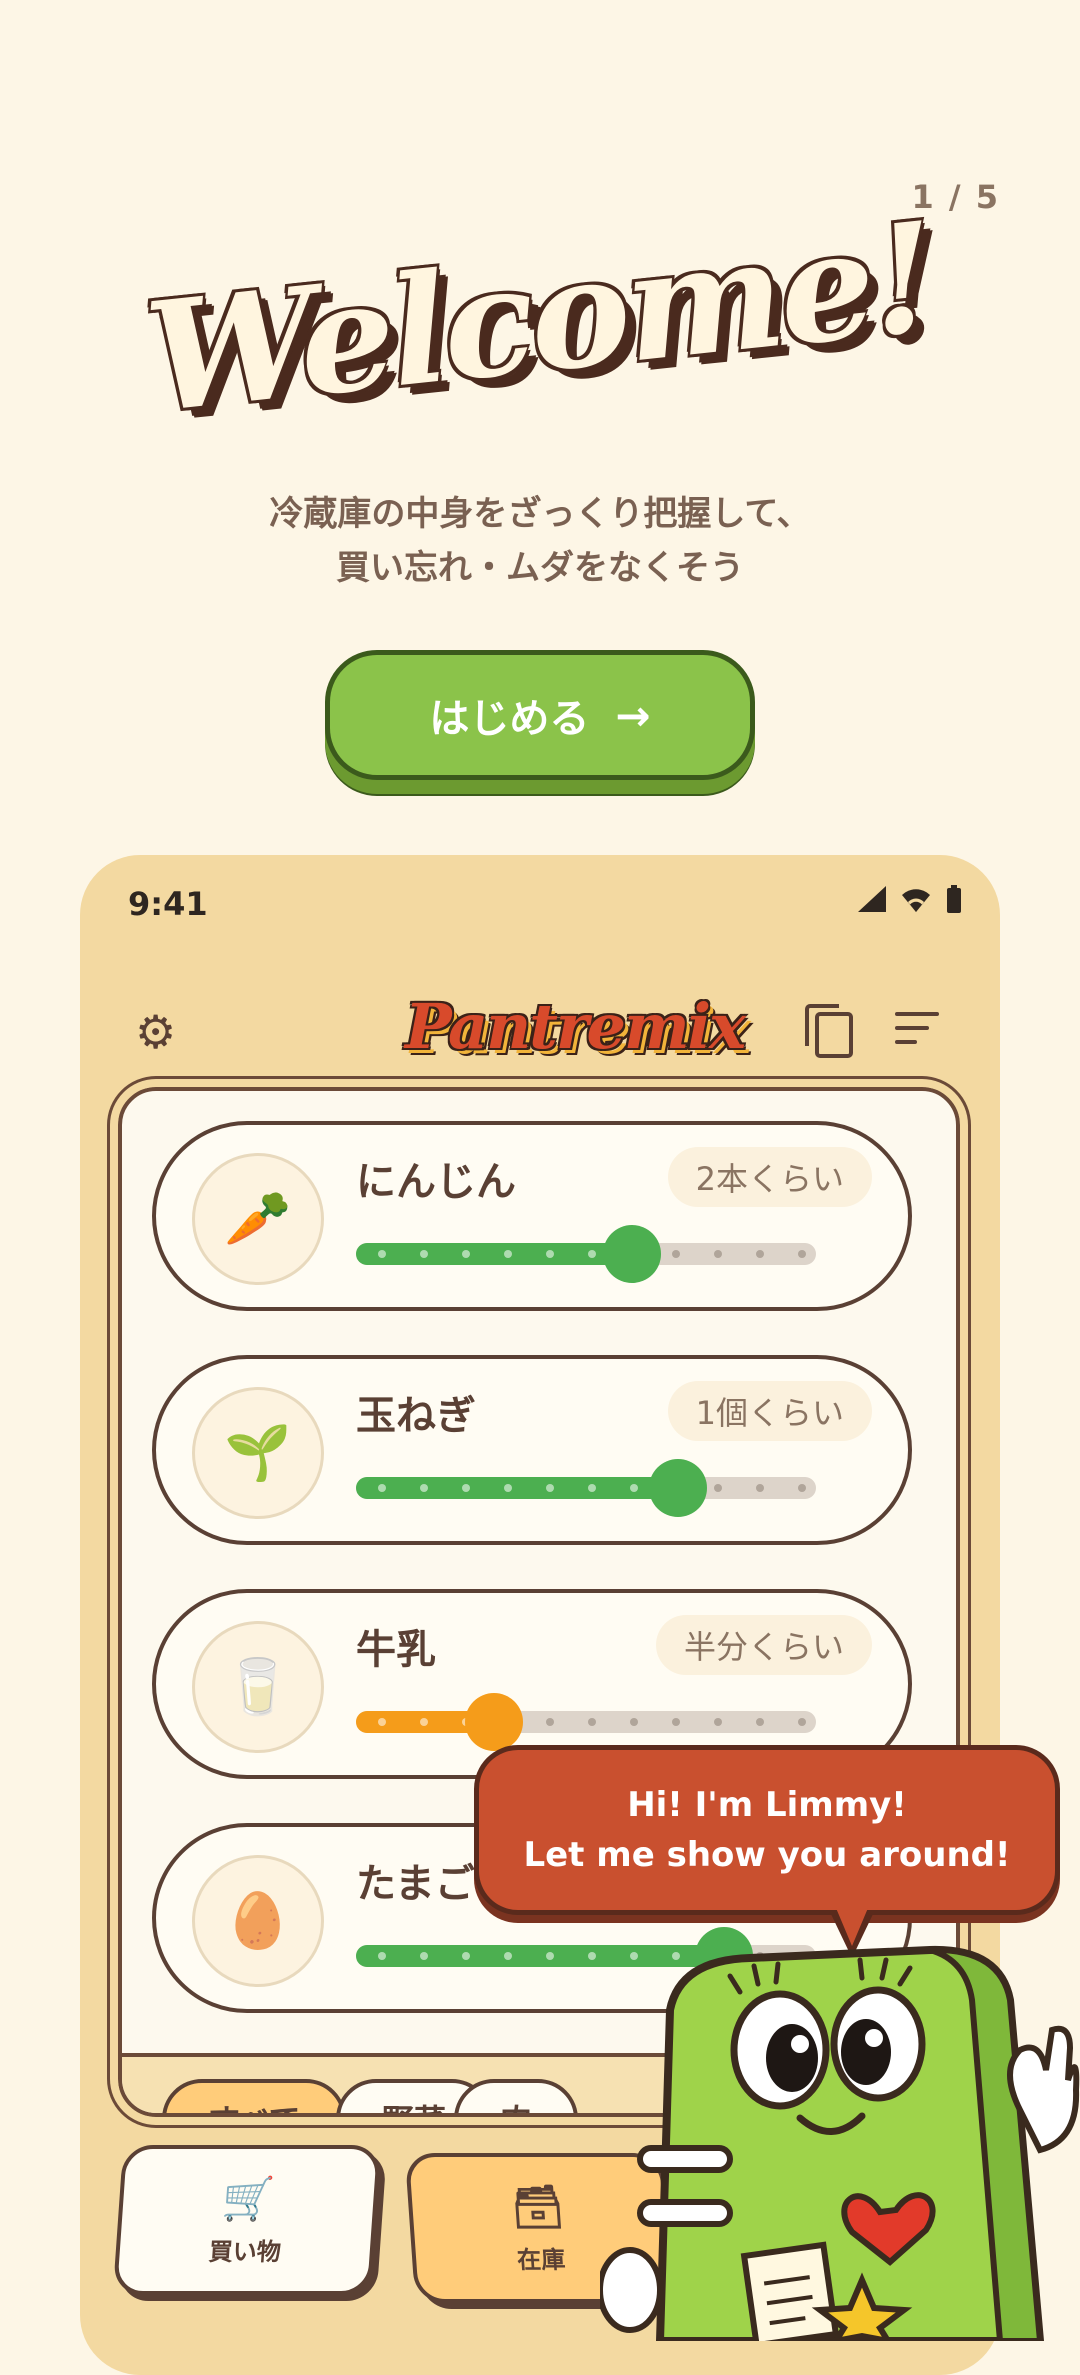 The height and width of the screenshot is (2375, 1080). I want to click on start-button: はじめる →, so click(540, 715).